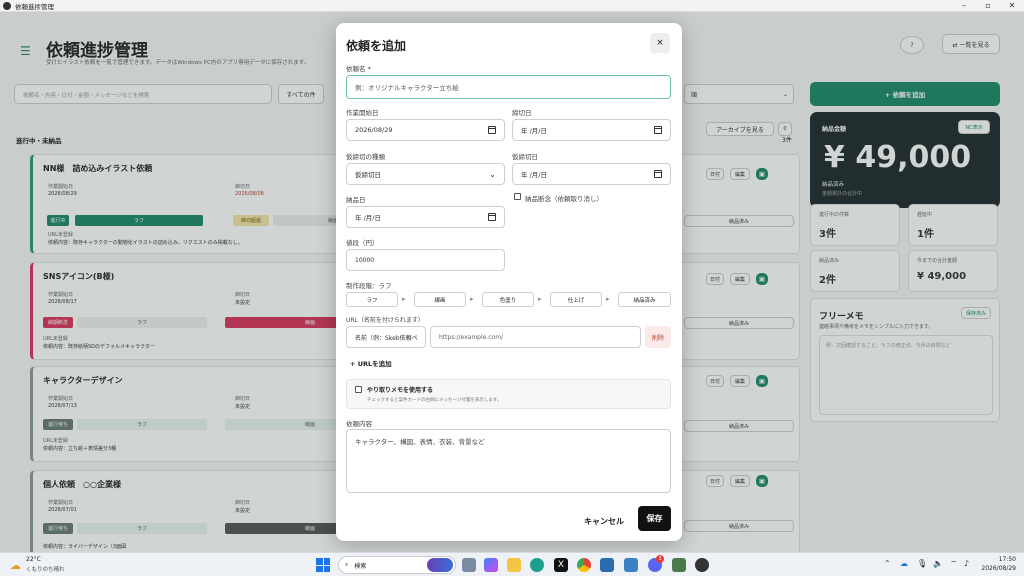  Describe the element at coordinates (1007, 559) in the screenshot. I see `clock-time: 17:50` at that location.